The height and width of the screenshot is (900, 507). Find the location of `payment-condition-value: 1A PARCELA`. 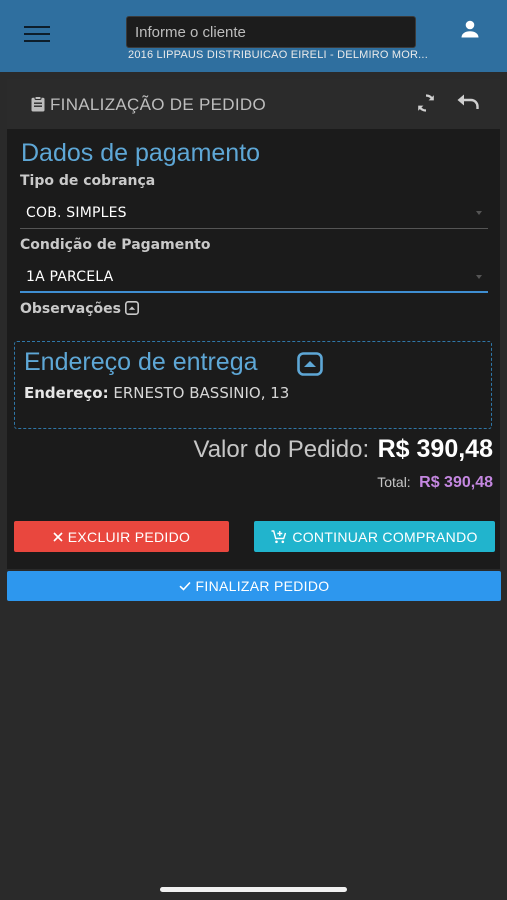

payment-condition-value: 1A PARCELA is located at coordinates (70, 277).